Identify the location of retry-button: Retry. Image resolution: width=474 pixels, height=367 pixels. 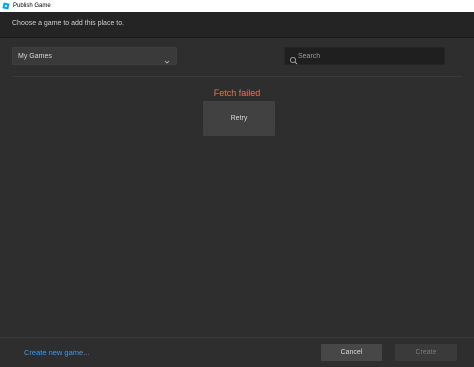
(239, 118).